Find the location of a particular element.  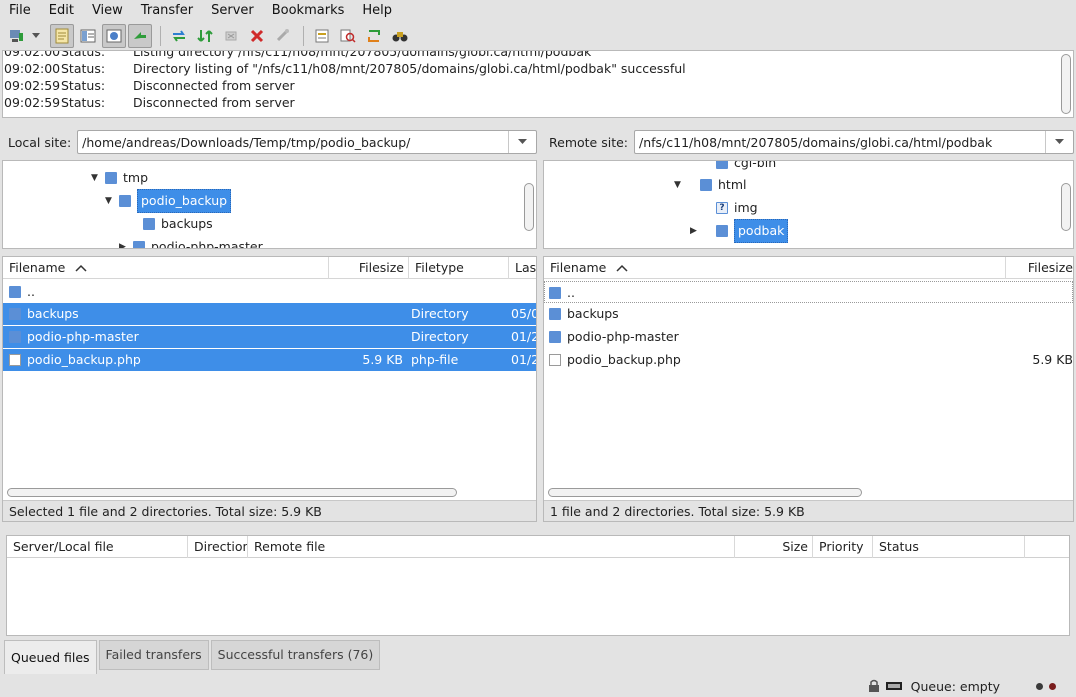

column-label: Remote file is located at coordinates (290, 546).